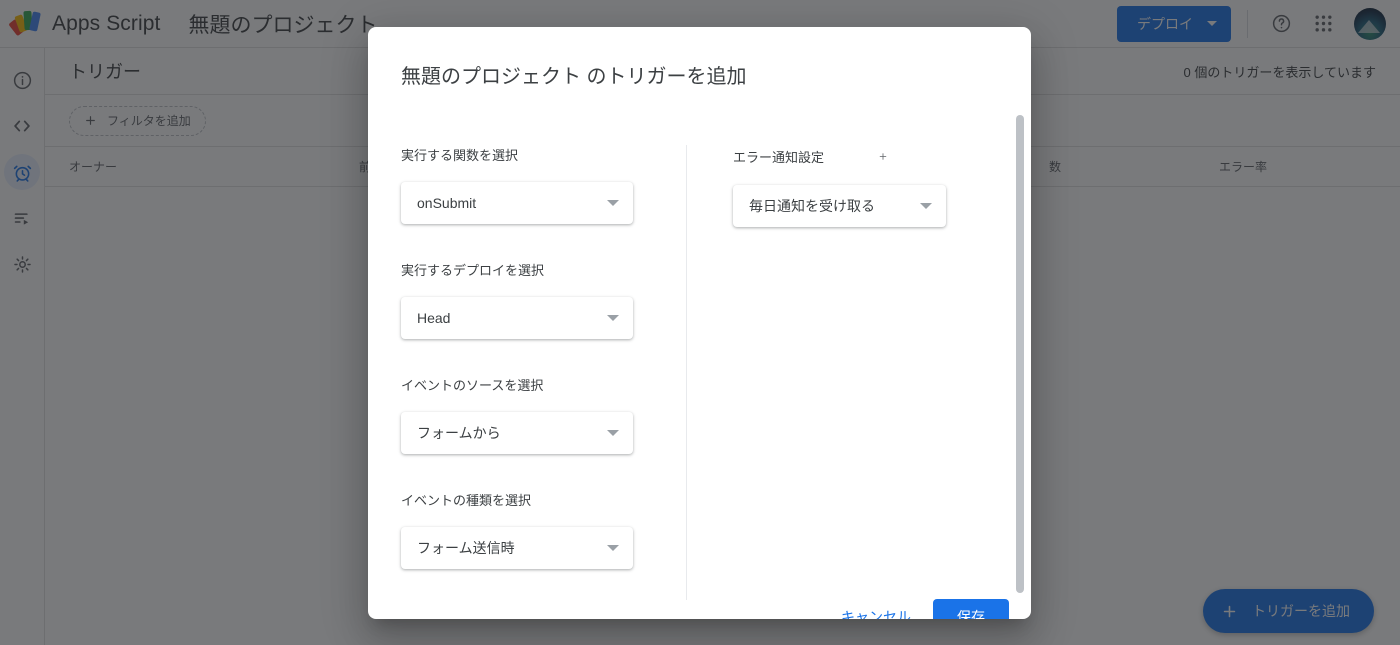  What do you see at coordinates (460, 155) in the screenshot?
I see `function-select-label: 実行する関数を選択` at bounding box center [460, 155].